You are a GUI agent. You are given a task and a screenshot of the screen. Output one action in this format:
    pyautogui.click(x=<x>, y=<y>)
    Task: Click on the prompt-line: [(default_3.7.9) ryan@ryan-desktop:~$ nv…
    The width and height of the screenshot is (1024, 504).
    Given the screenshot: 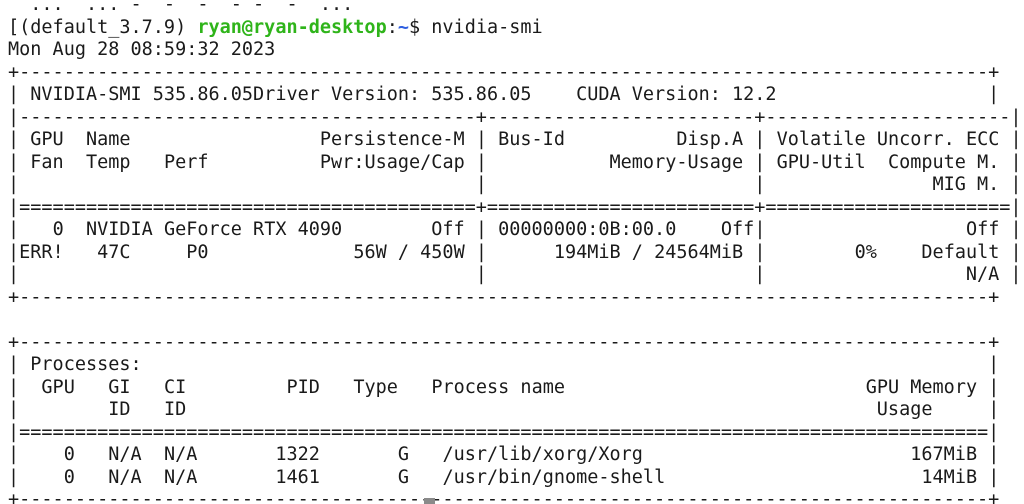 What is the action you would take?
    pyautogui.click(x=275, y=27)
    